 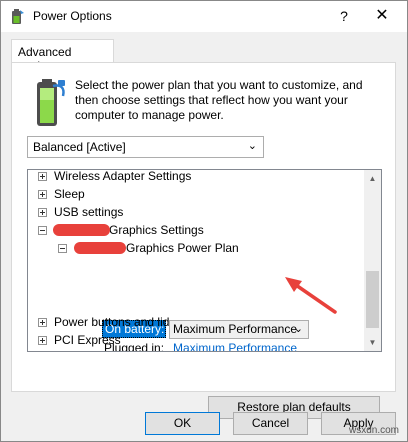 I want to click on on-battery-dropdown: Maximum Performance ⌄, so click(x=239, y=329).